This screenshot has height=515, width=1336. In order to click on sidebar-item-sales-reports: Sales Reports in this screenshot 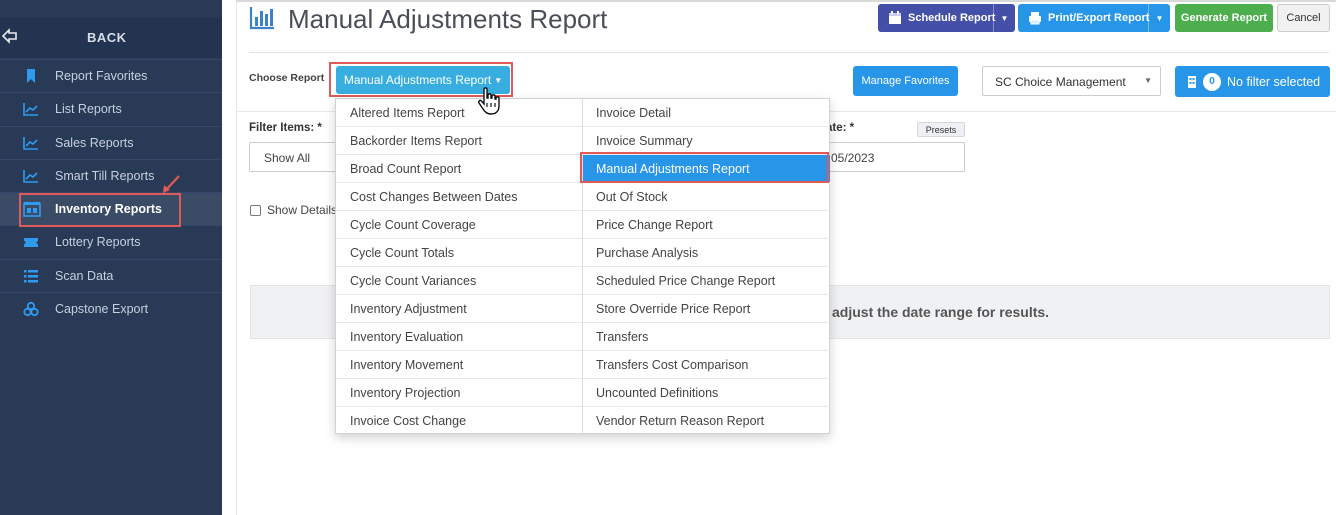, I will do `click(111, 142)`.